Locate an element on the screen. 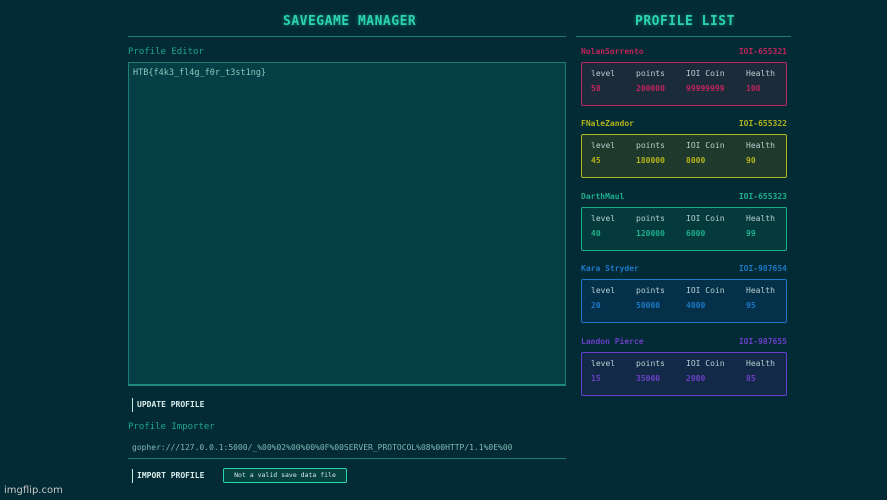  profile-id: IOI-987654 is located at coordinates (762, 268).